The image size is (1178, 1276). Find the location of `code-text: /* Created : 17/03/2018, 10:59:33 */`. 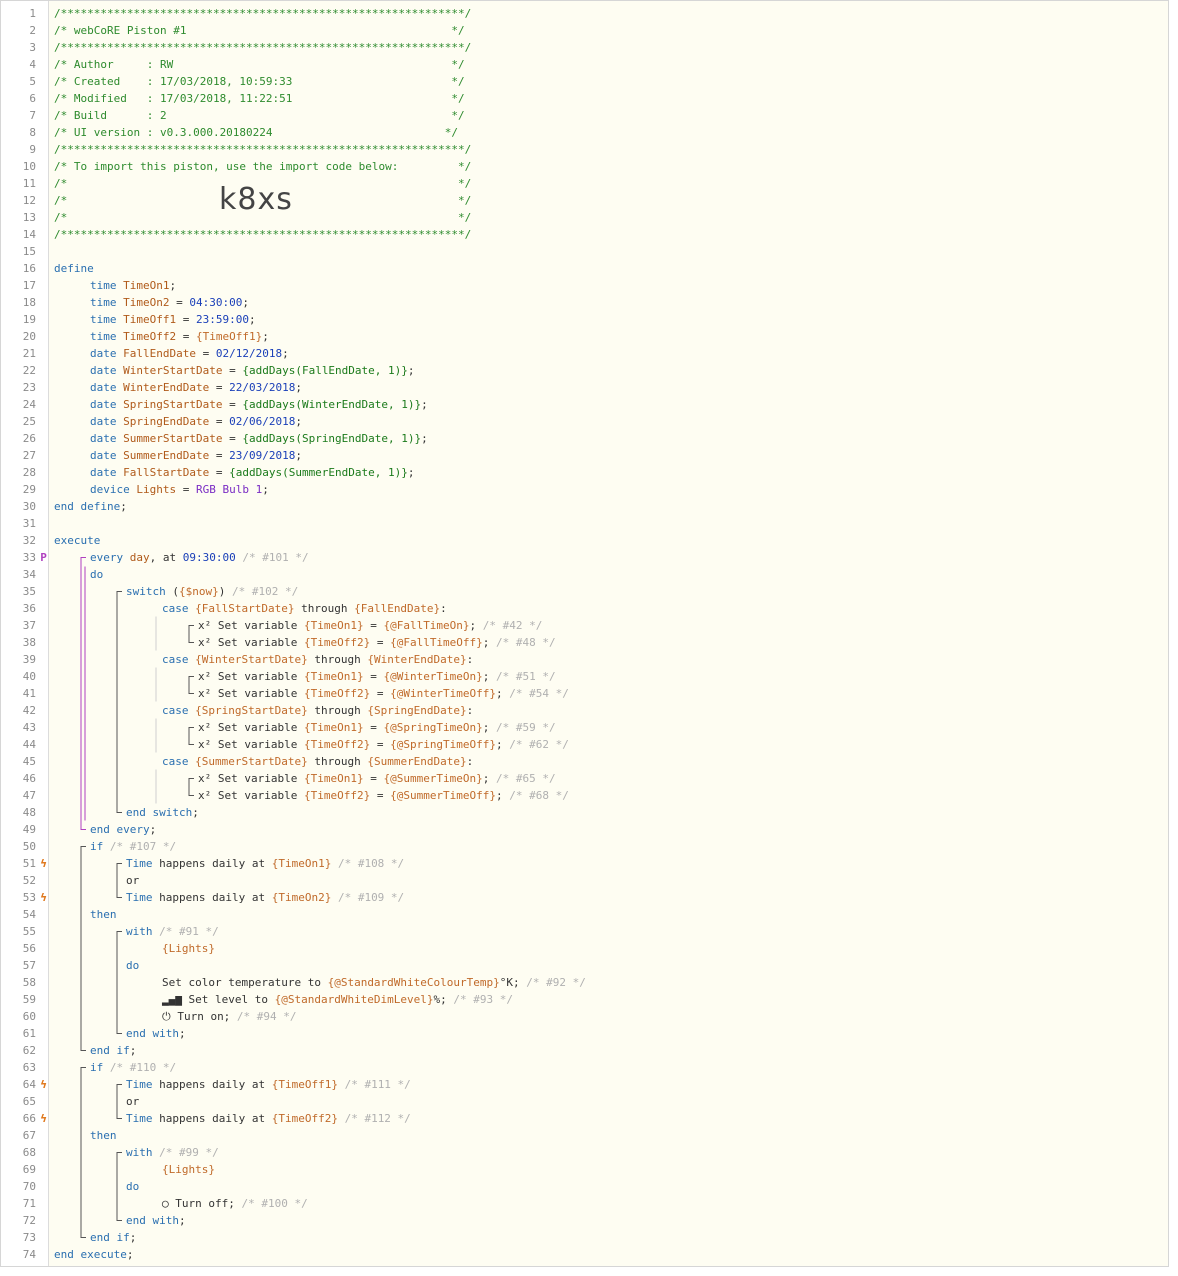

code-text: /* Created : 17/03/2018, 10:59:33 */ is located at coordinates (259, 81).